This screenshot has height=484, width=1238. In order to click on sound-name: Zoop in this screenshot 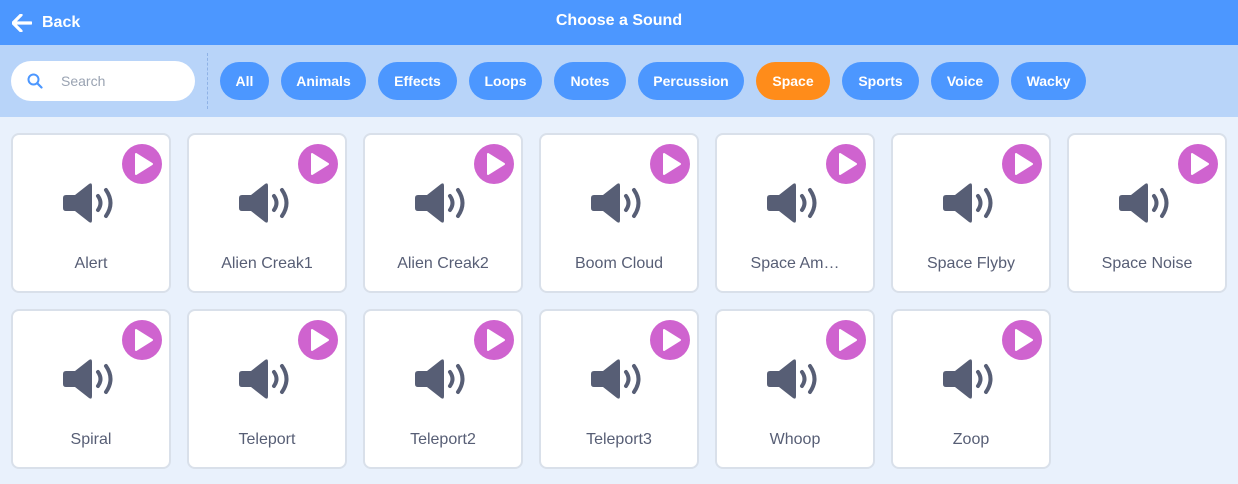, I will do `click(971, 439)`.